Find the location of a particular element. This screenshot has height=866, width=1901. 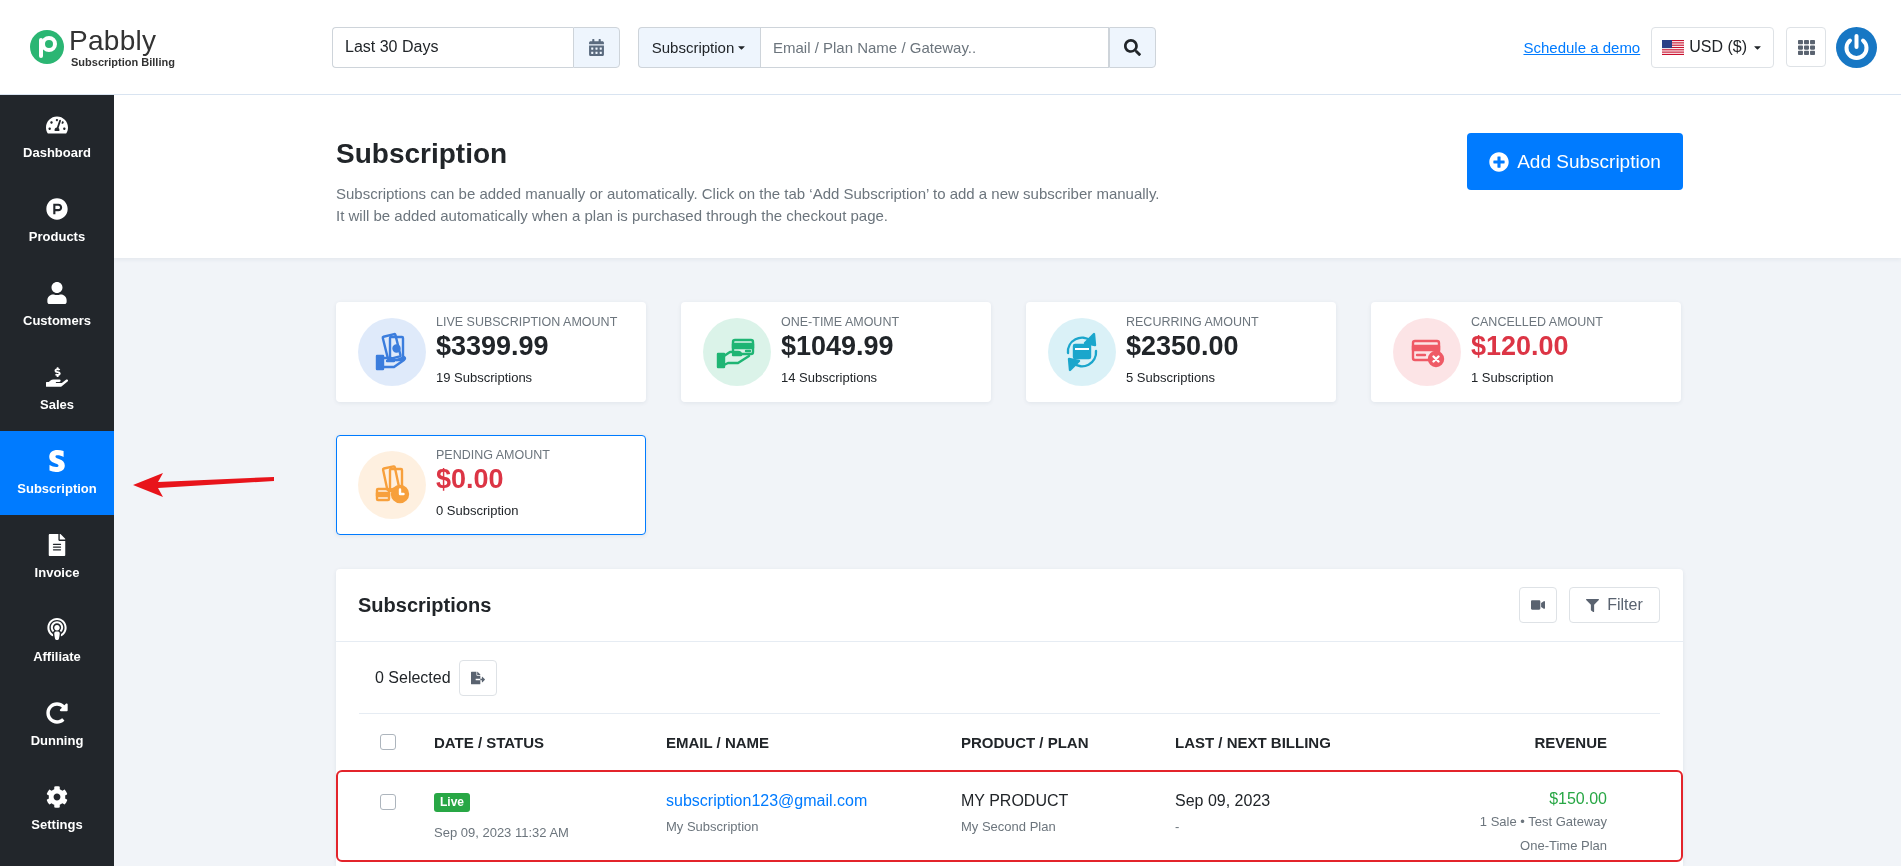

grid-icon is located at coordinates (1806, 47).